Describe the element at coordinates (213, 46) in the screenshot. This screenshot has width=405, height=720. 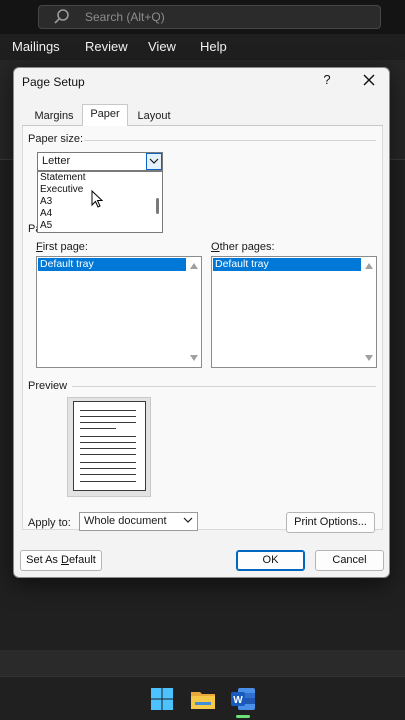
I see `tab-help: Help` at that location.